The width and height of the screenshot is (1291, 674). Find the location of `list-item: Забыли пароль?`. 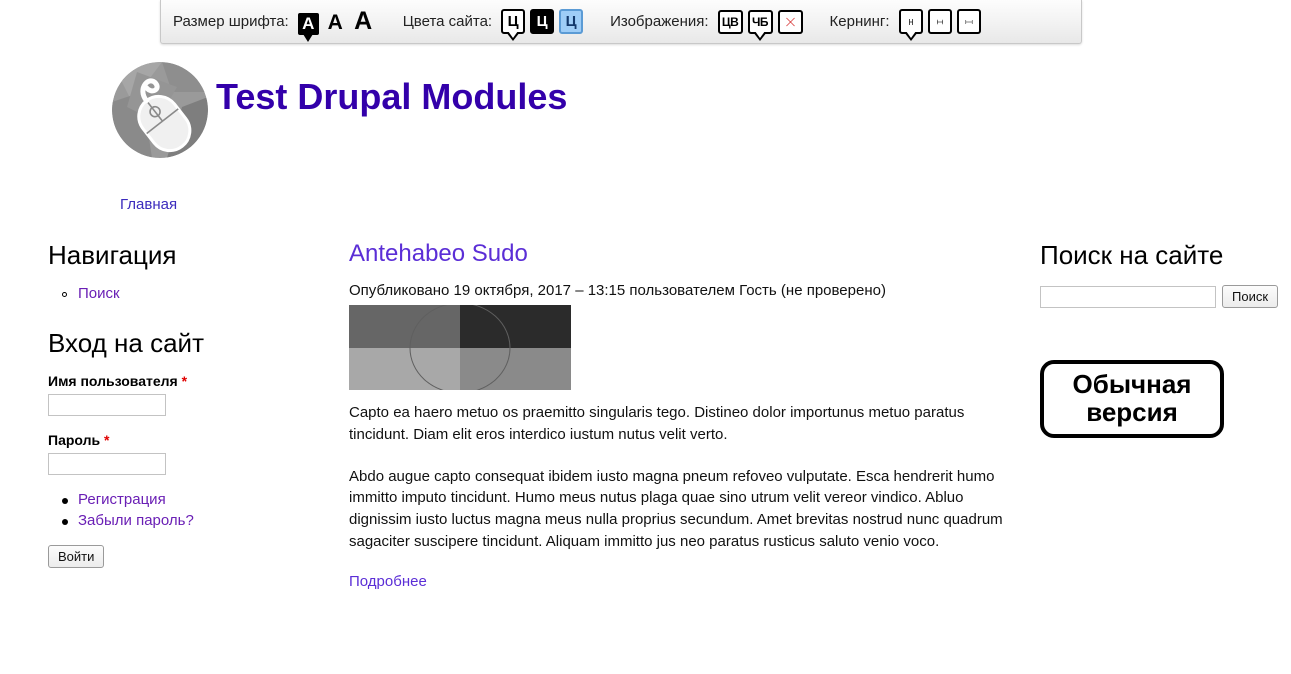

list-item: Забыли пароль? is located at coordinates (190, 520).